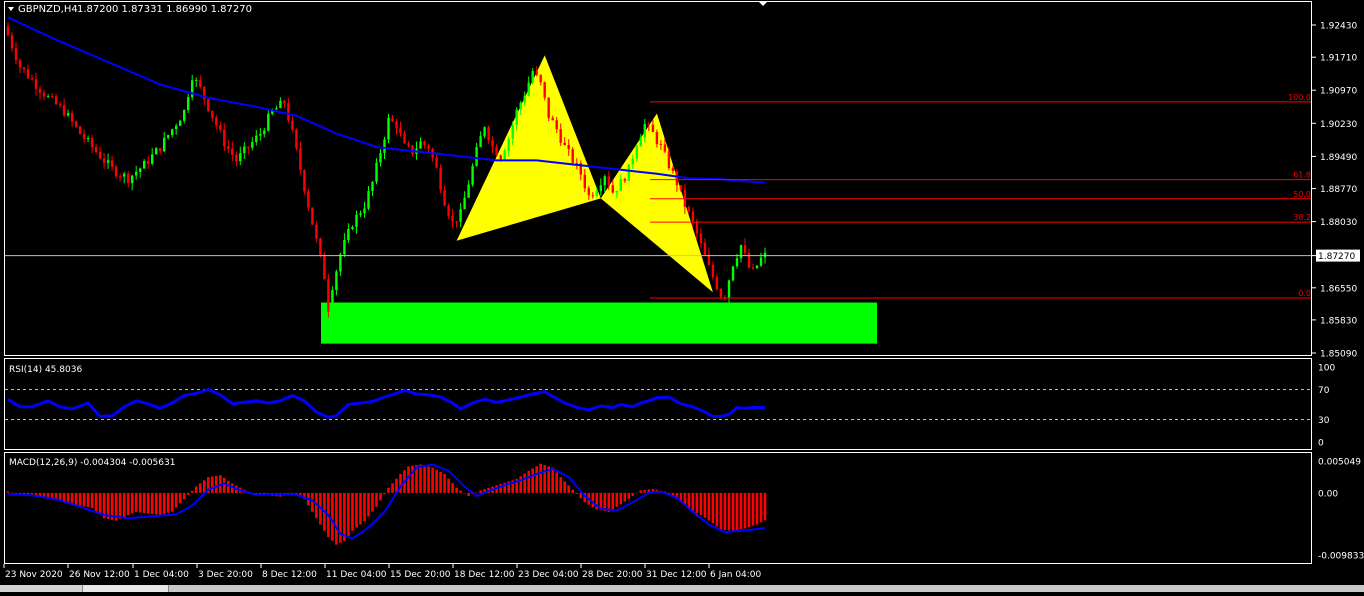 This screenshot has height=596, width=1364. Describe the element at coordinates (356, 575) in the screenshot. I see `time-tick-label: 11 Dec 04:00` at that location.